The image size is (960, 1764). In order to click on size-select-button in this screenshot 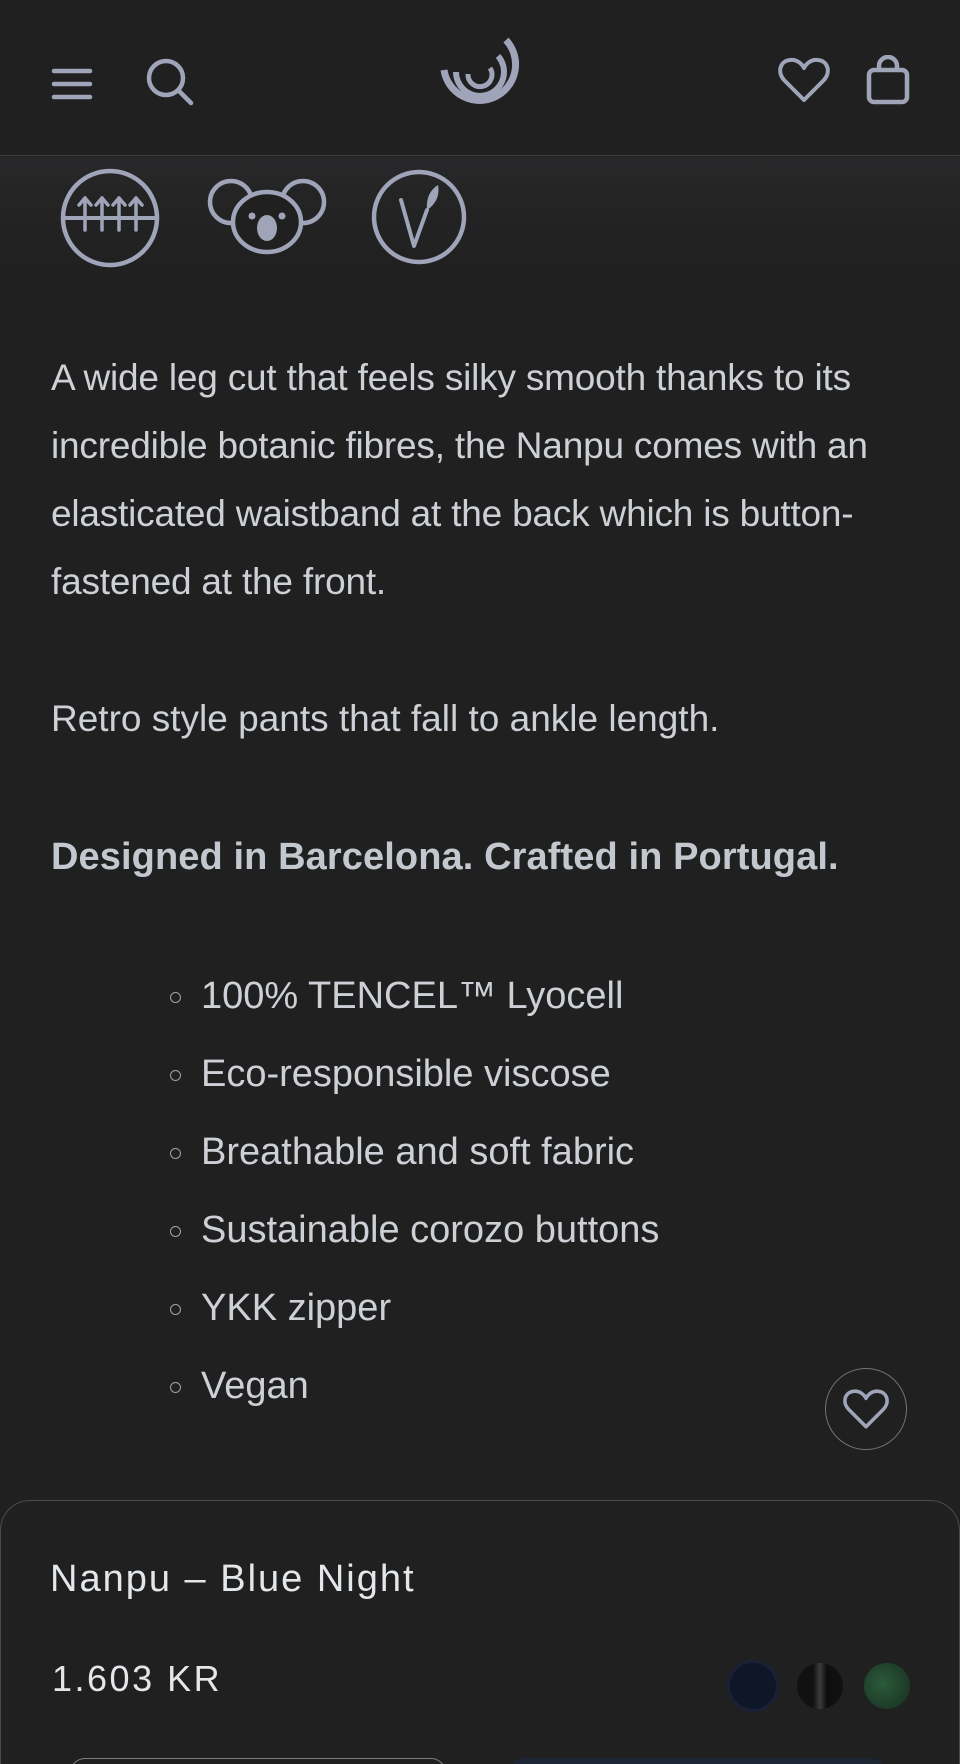, I will do `click(258, 1761)`.